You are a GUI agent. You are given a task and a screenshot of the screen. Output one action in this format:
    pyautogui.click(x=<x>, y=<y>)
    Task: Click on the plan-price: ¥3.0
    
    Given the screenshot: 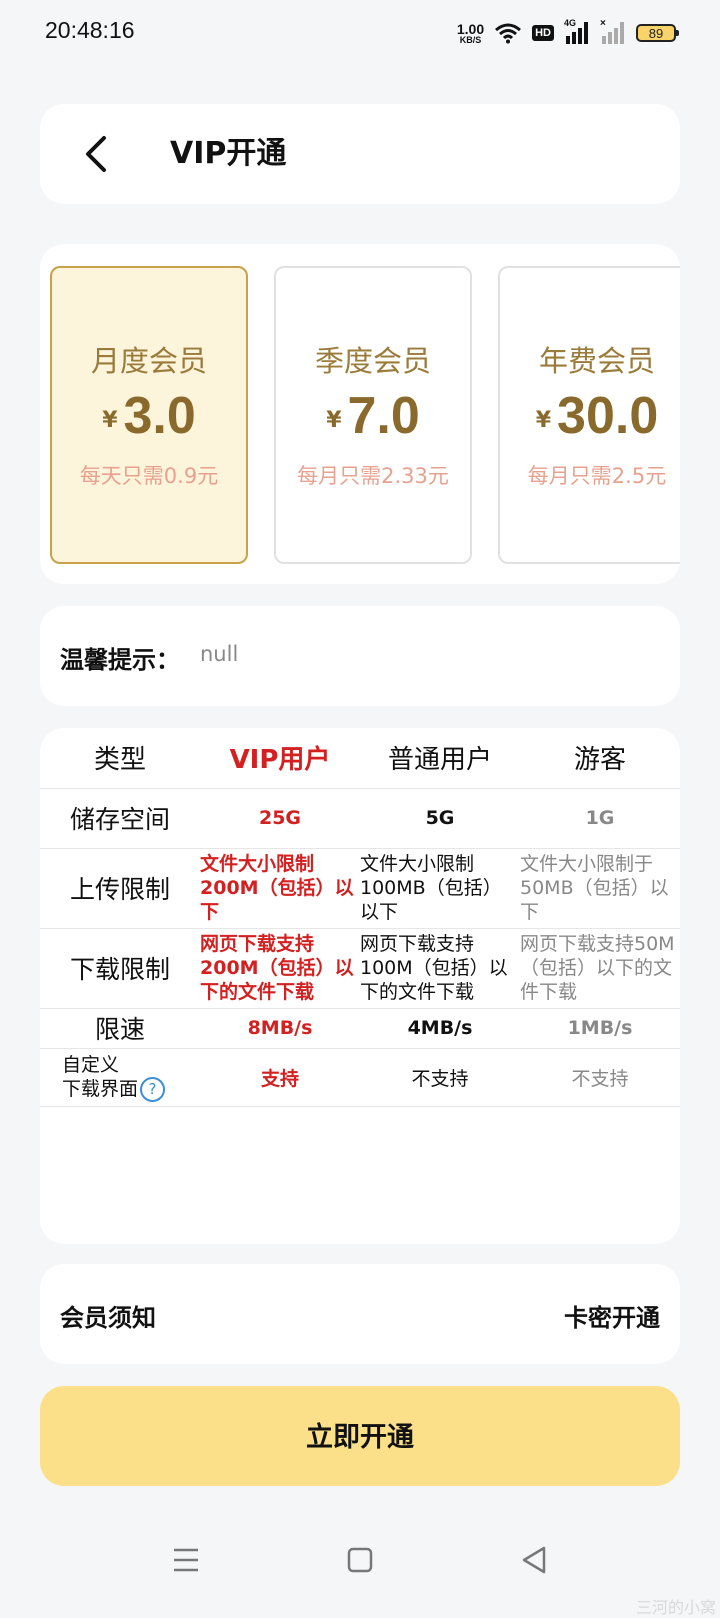 What is the action you would take?
    pyautogui.click(x=149, y=416)
    